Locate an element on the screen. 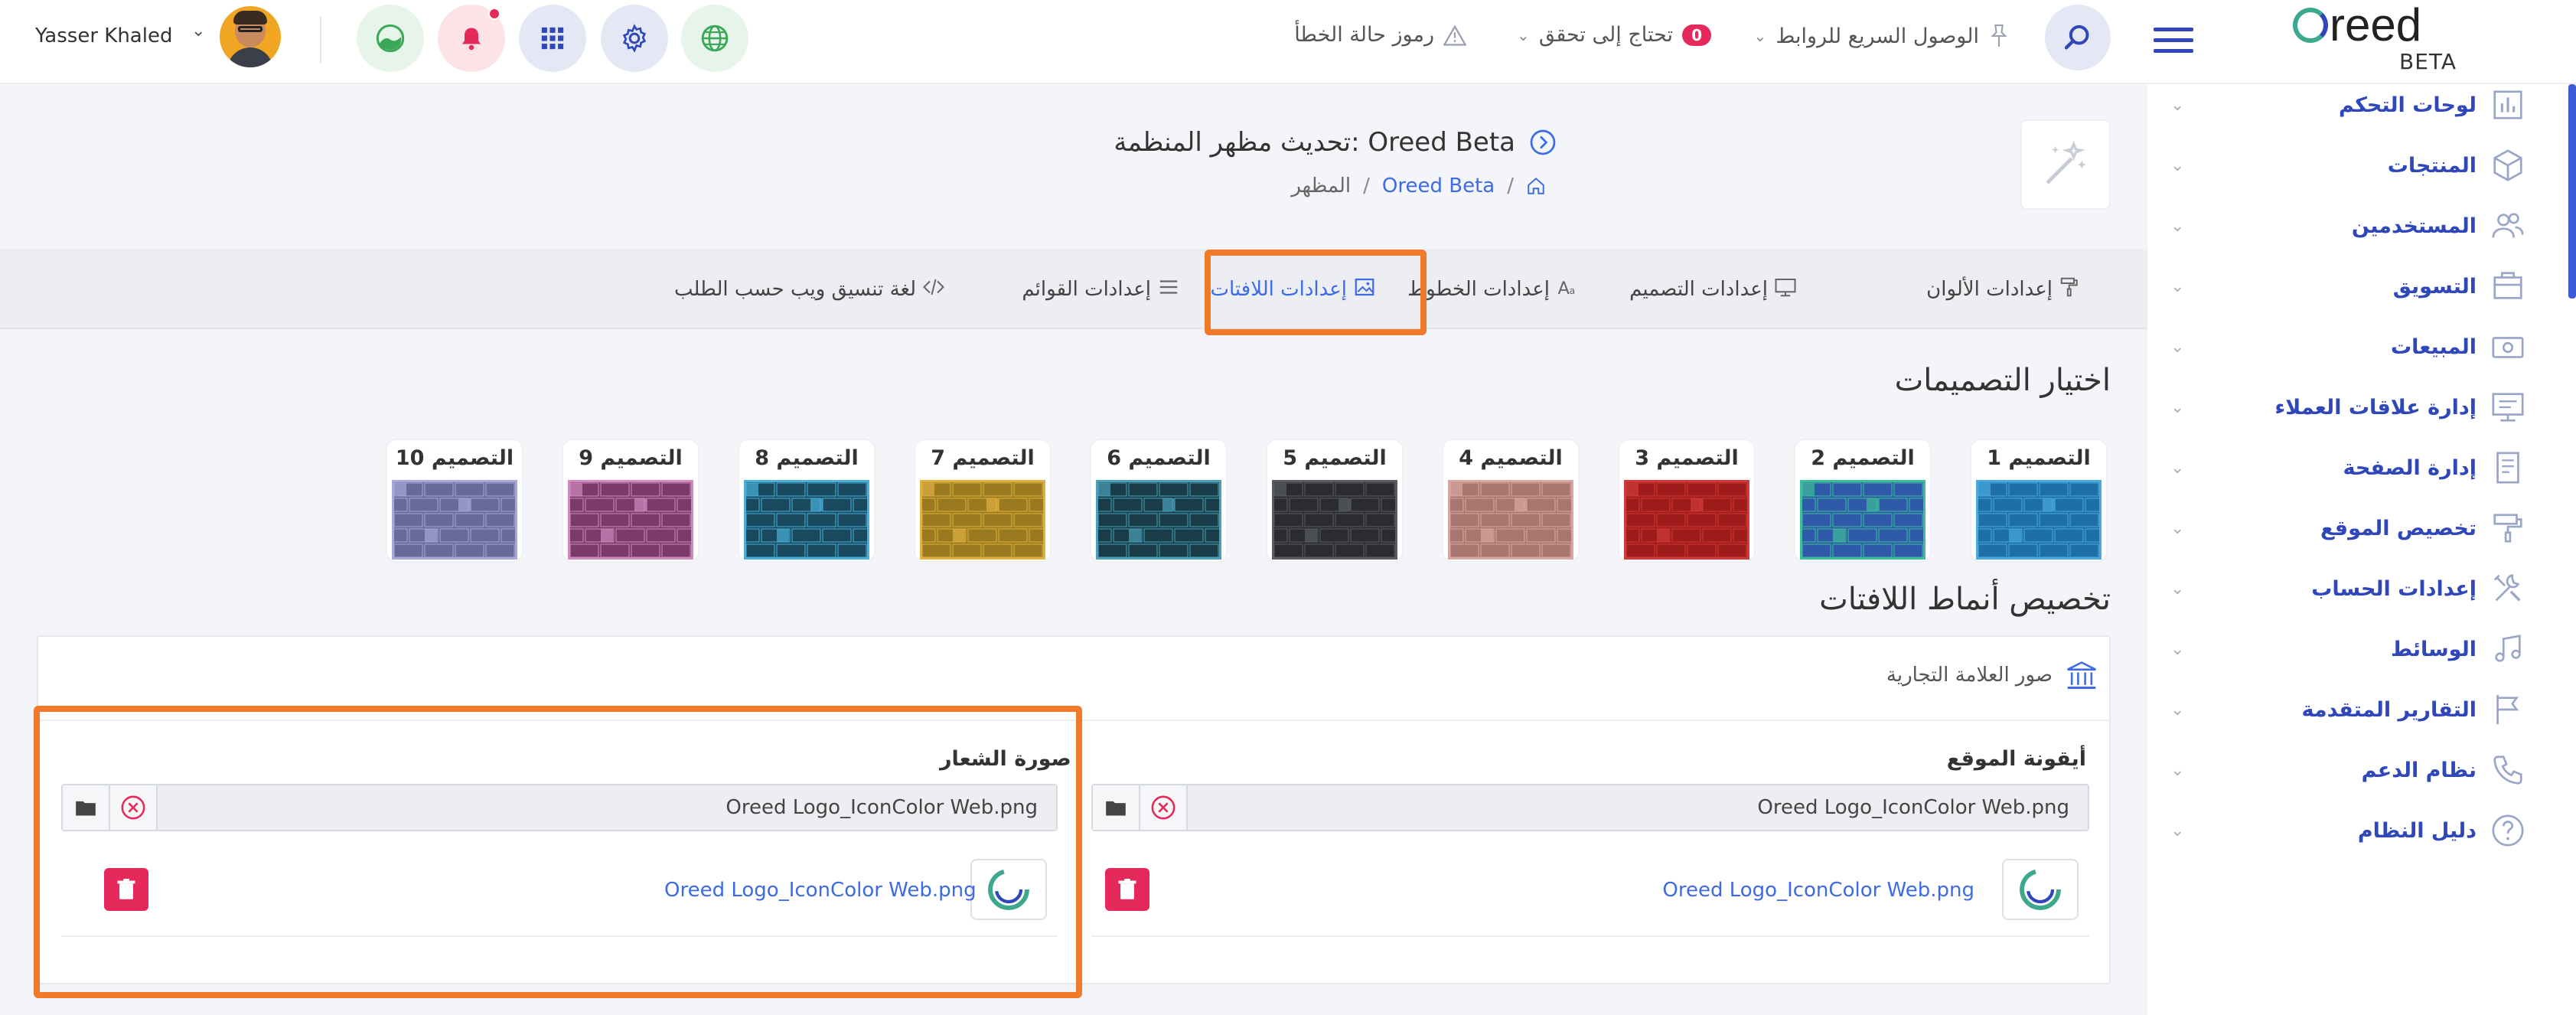 This screenshot has height=1015, width=2576. sidebar-item: إدارة الصفحة ⌄ is located at coordinates (2361, 467).